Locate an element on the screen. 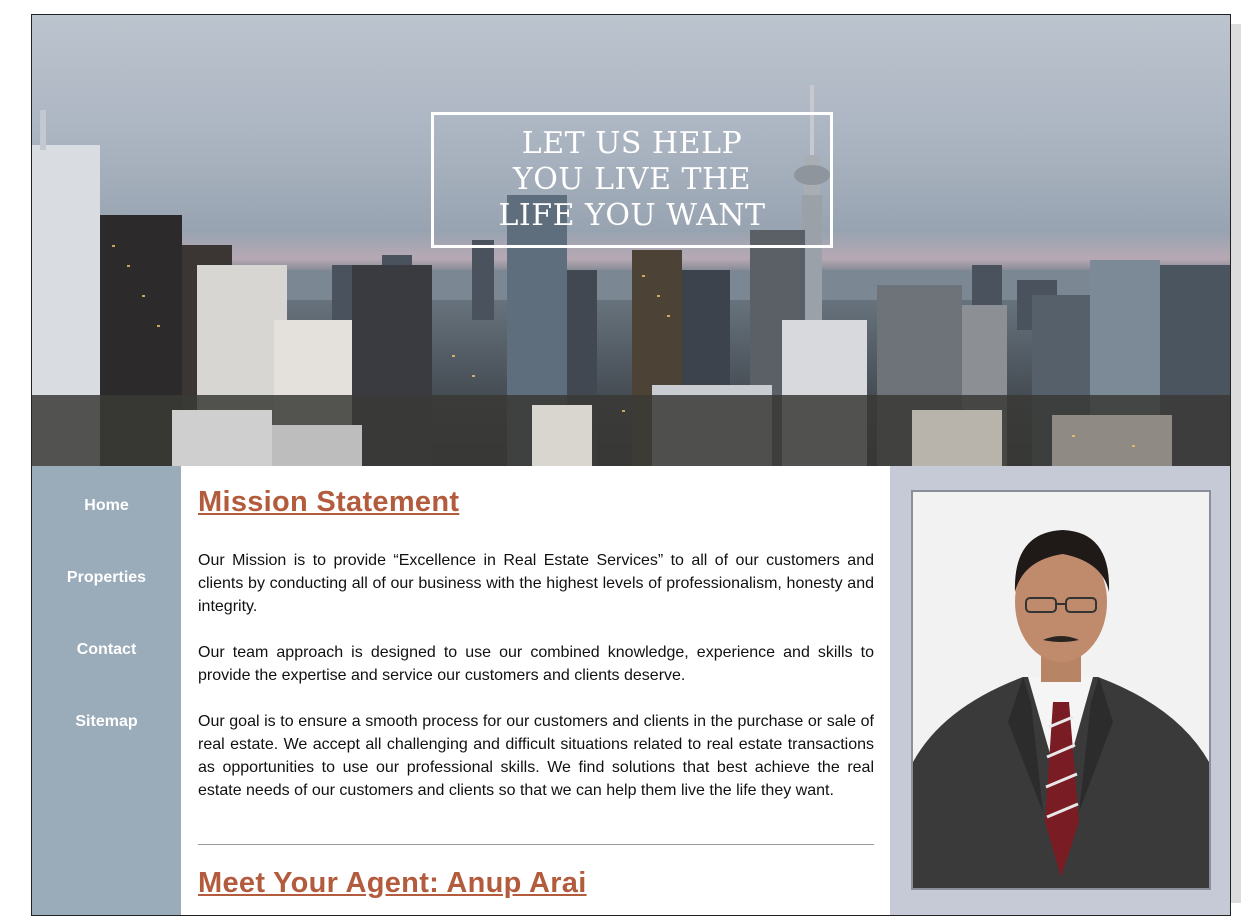 The image size is (1247, 916). agent-photo is located at coordinates (1061, 690).